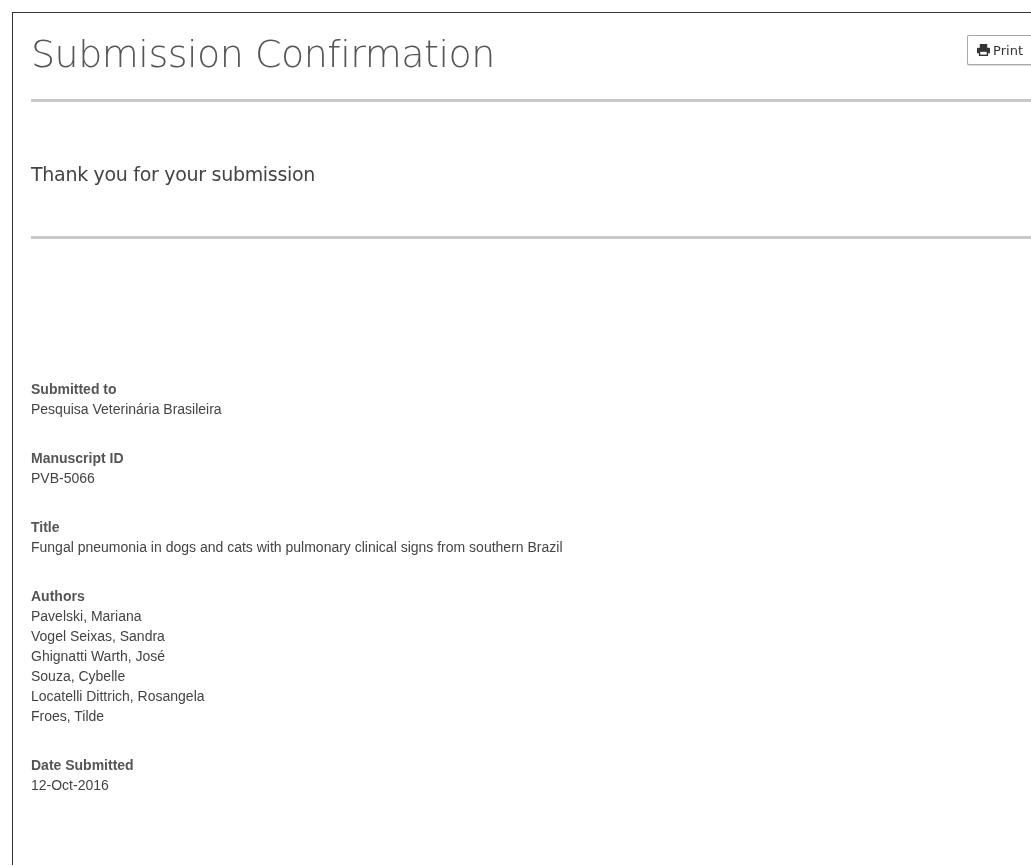 The height and width of the screenshot is (866, 1031). Describe the element at coordinates (984, 50) in the screenshot. I see `printer-icon` at that location.